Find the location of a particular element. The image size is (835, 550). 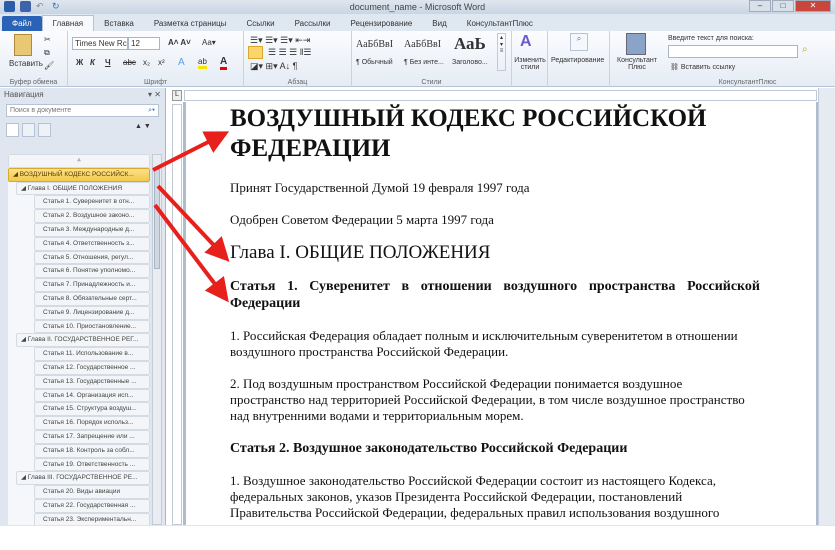

tab-references: Ссылки is located at coordinates (260, 23).